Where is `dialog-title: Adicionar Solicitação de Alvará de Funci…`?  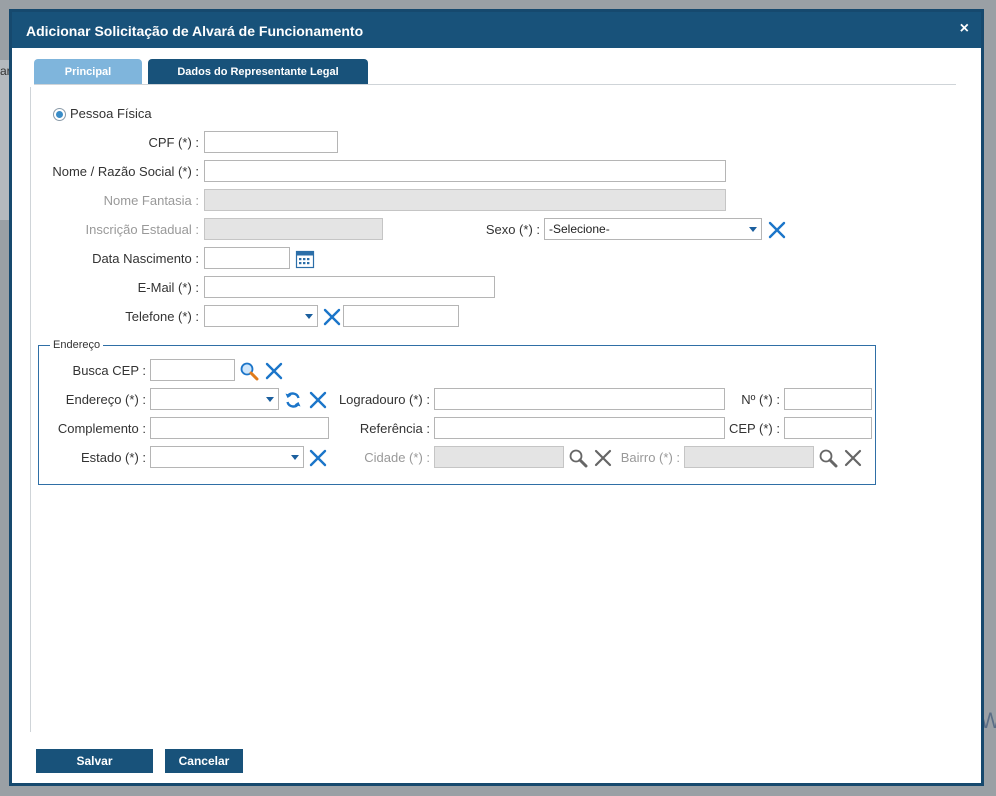 dialog-title: Adicionar Solicitação de Alvará de Funci… is located at coordinates (195, 31).